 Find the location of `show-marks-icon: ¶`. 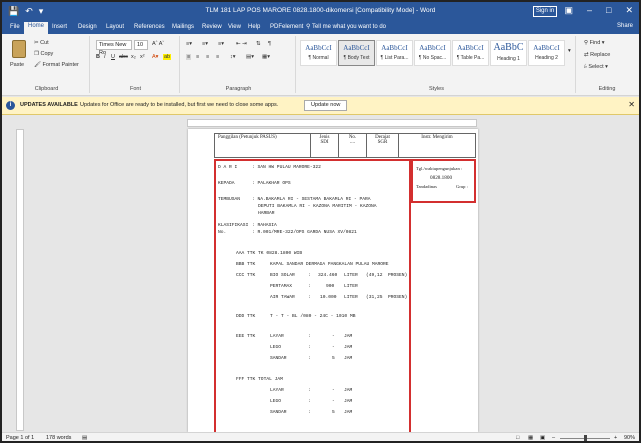

show-marks-icon: ¶ is located at coordinates (269, 44).